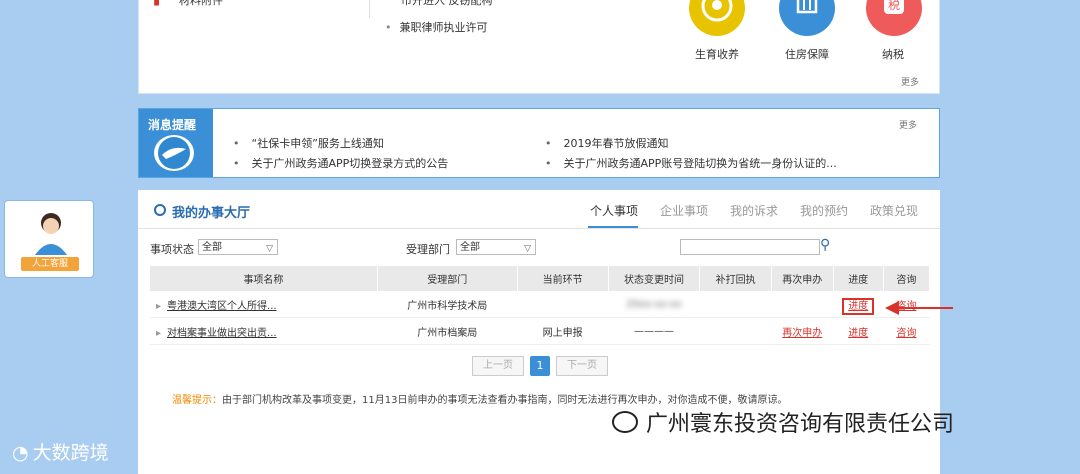 This screenshot has width=1080, height=474. Describe the element at coordinates (783, 422) in the screenshot. I see `company-watermark: 广州寰东投资咨询有限责任公司` at that location.